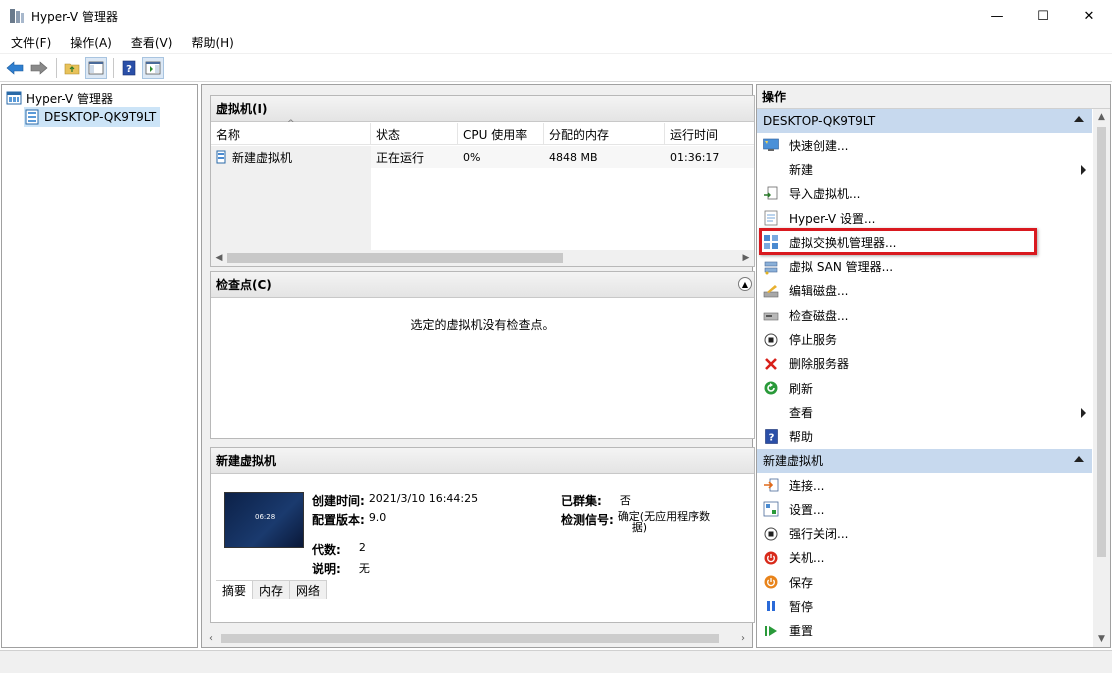 The width and height of the screenshot is (1112, 673). I want to click on back-button, so click(15, 68).